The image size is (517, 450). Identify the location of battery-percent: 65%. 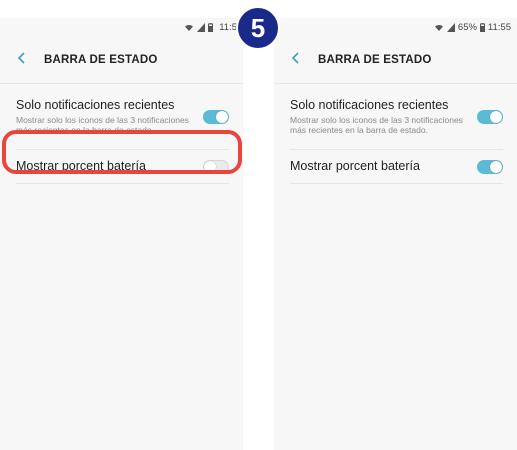
(467, 27).